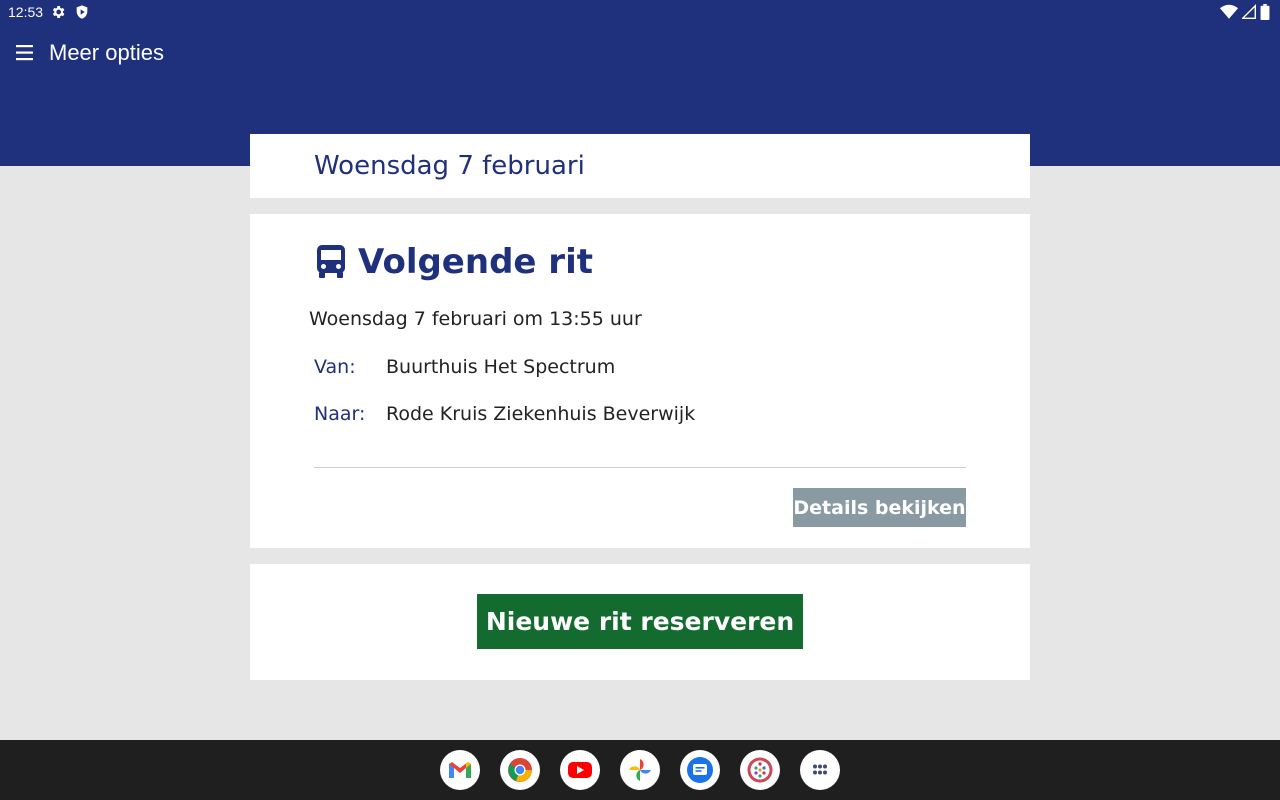  What do you see at coordinates (760, 770) in the screenshot?
I see `app-icon` at bounding box center [760, 770].